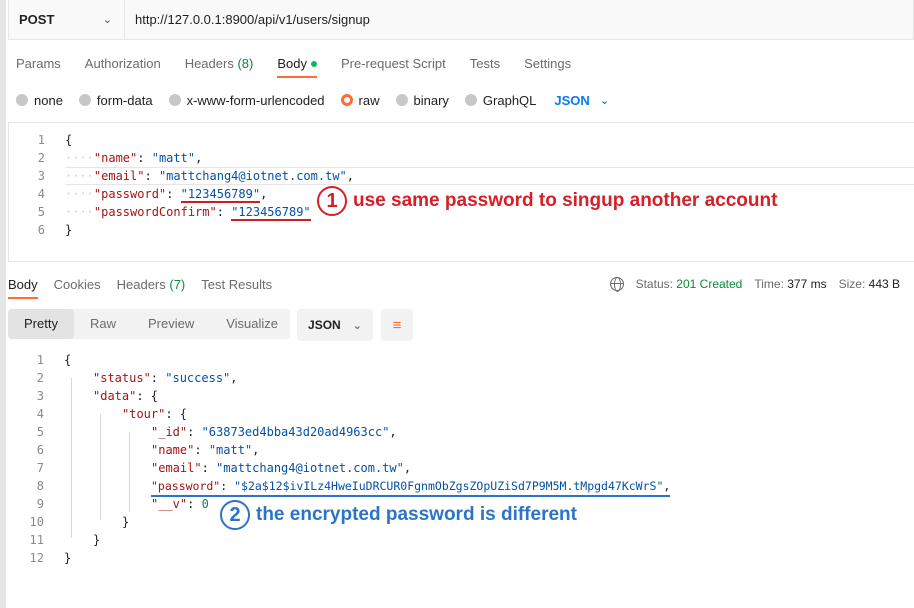 The height and width of the screenshot is (608, 914). Describe the element at coordinates (144, 414) in the screenshot. I see `json-key: "tour"` at that location.